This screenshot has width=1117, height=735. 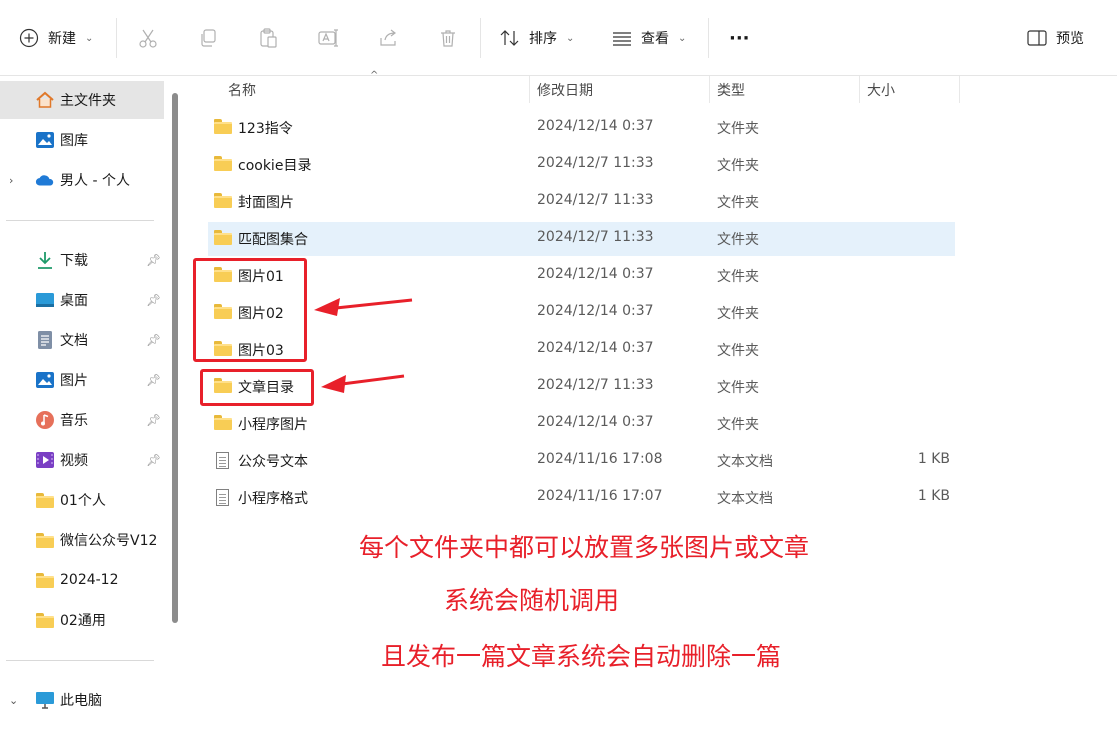 I want to click on annotation-text: 系统会随机调用, so click(x=532, y=600).